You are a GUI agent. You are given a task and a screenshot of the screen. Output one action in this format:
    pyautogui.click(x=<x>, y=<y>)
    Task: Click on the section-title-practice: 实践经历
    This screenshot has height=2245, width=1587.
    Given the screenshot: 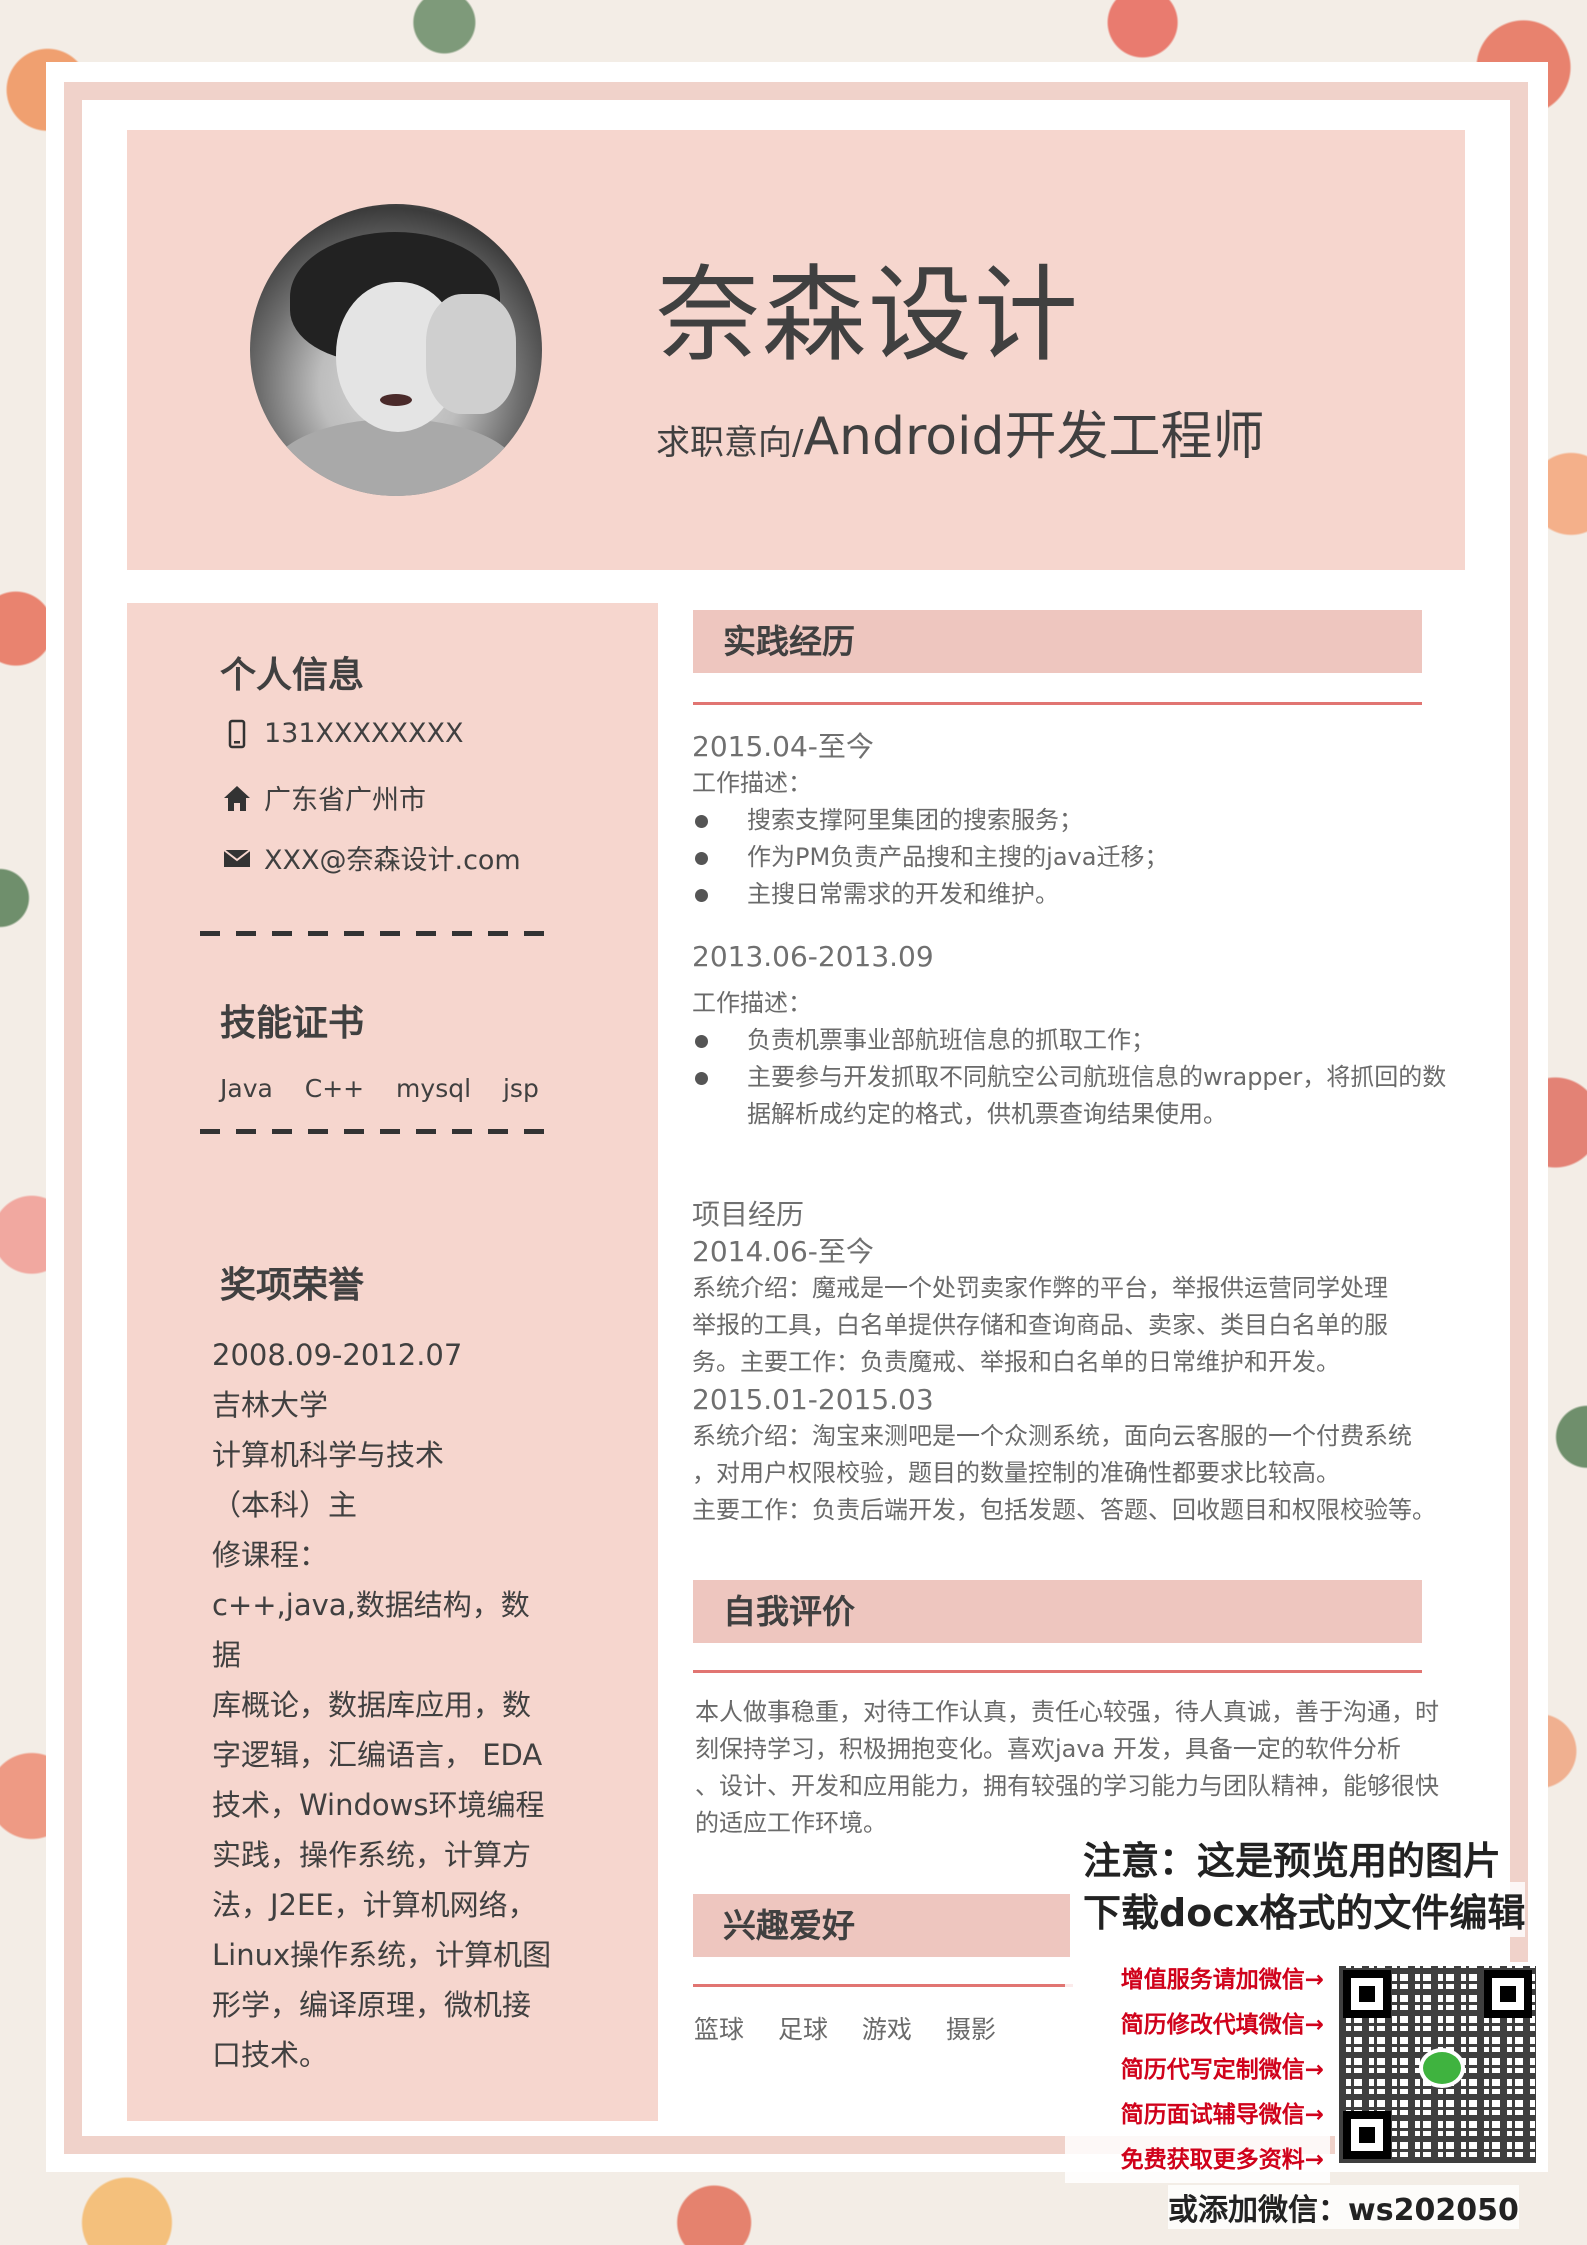 What is the action you would take?
    pyautogui.click(x=1057, y=641)
    